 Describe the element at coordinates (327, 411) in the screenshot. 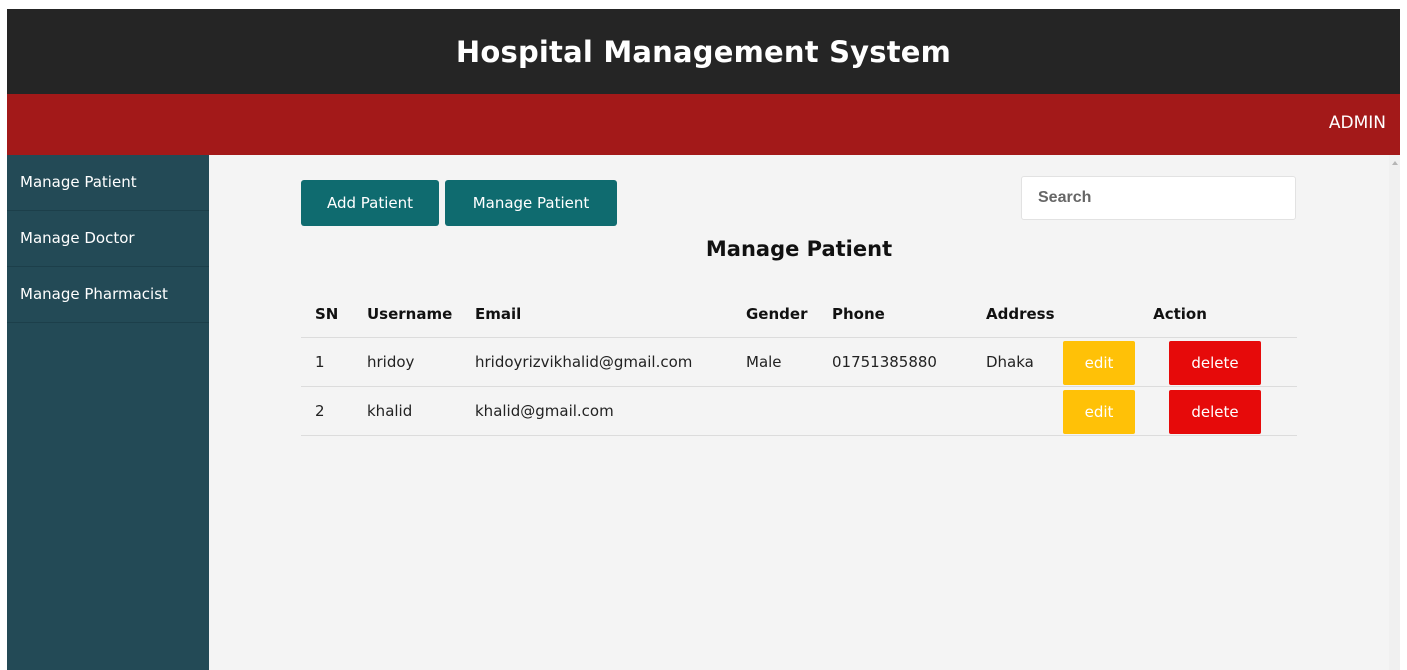

I see `cell-sn: 2` at that location.